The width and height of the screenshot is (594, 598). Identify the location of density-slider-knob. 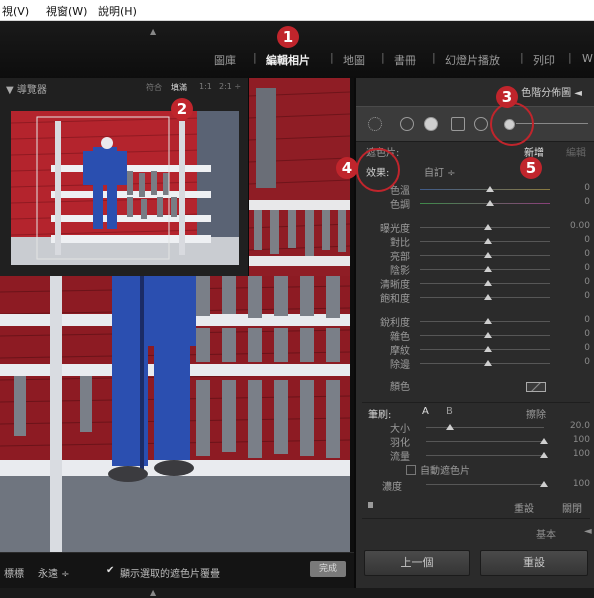
(544, 484).